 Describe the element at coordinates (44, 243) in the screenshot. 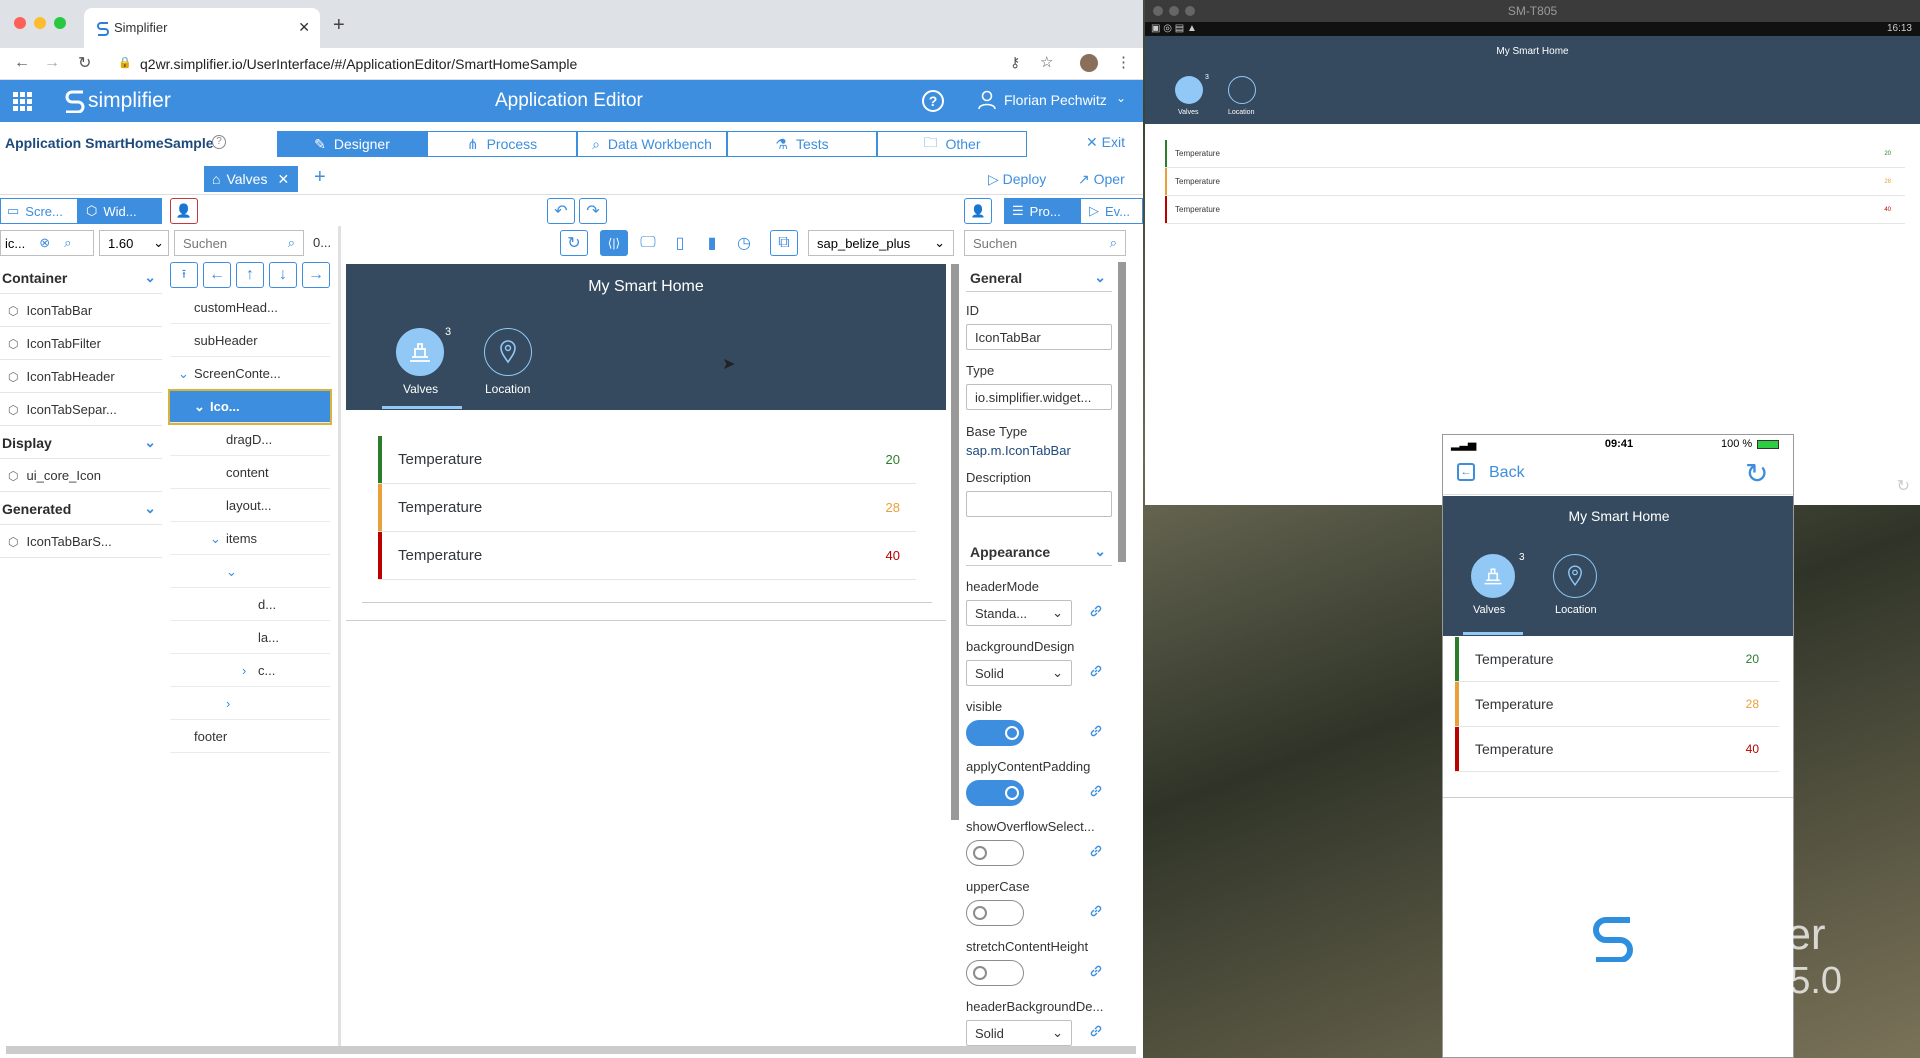

I see `clear-icon: ⊗` at that location.